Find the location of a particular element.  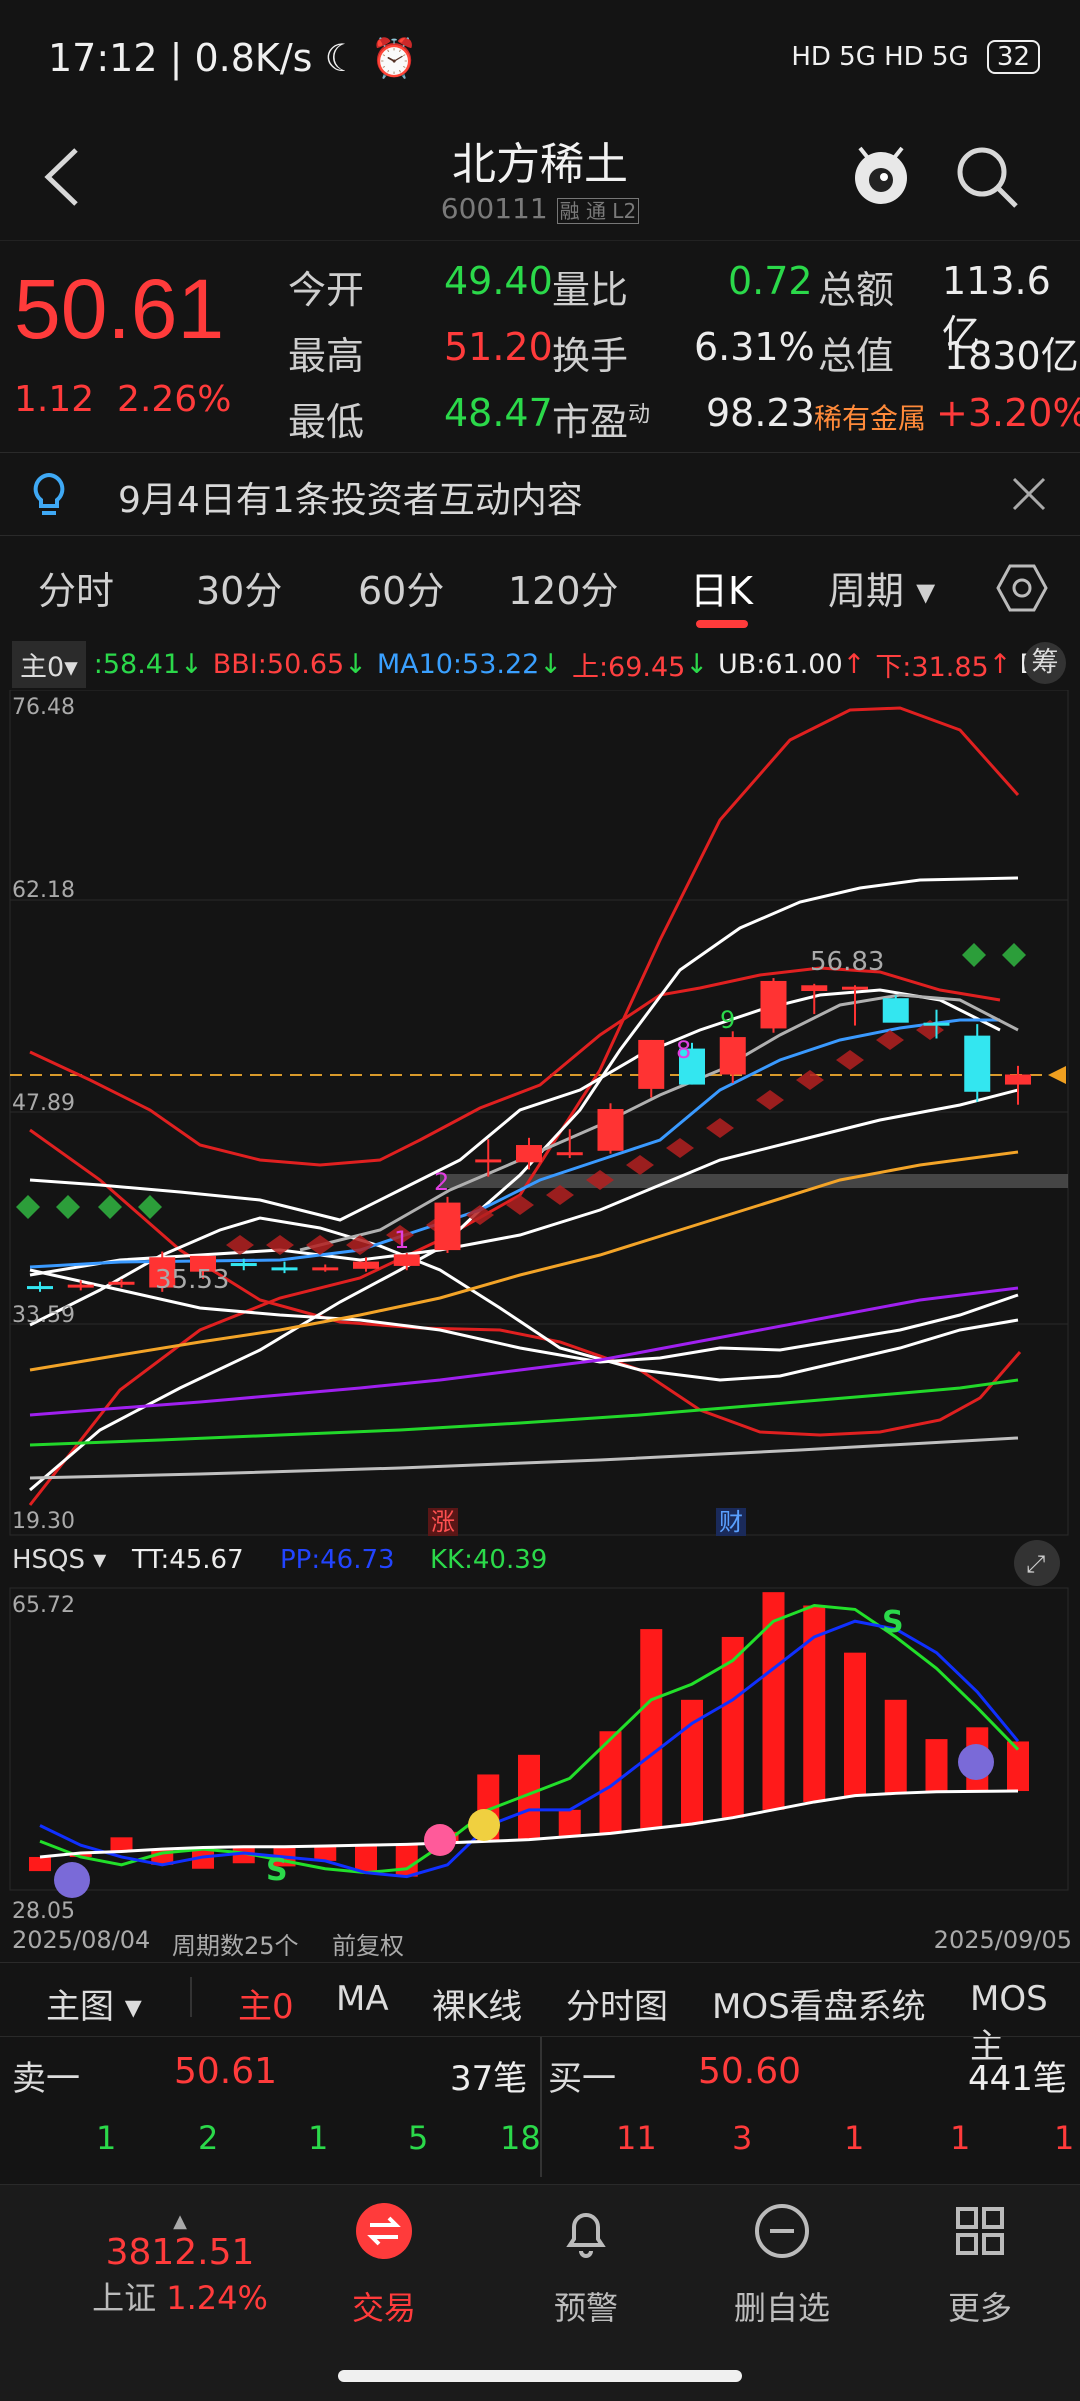

axis-mid3-label: 33.59 is located at coordinates (43, 1315).